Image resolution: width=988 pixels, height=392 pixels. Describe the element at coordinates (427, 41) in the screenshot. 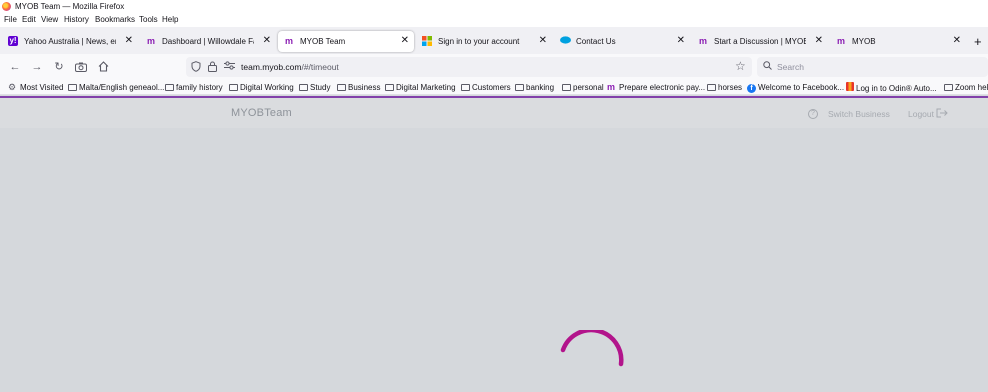

I see `microsoft-icon` at that location.